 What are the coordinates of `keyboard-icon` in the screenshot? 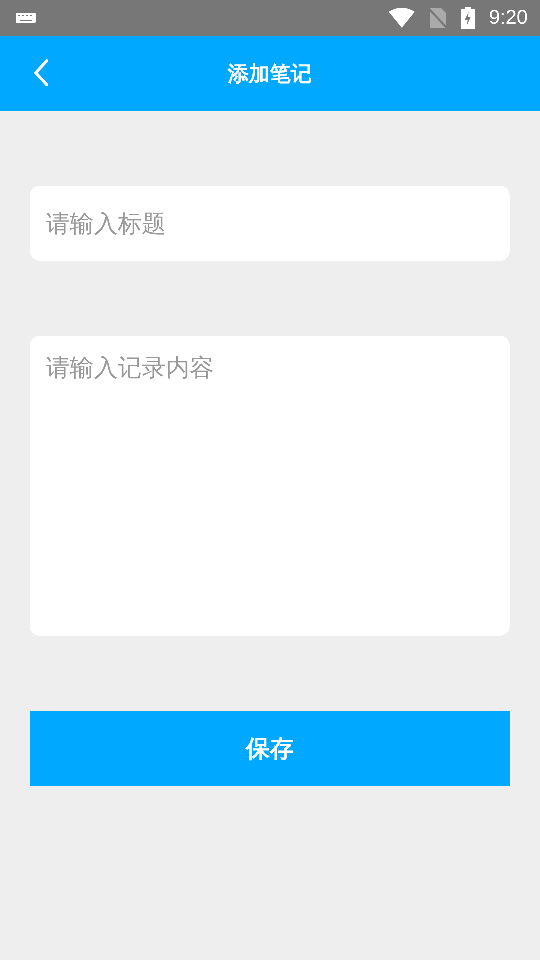 It's located at (26, 18).